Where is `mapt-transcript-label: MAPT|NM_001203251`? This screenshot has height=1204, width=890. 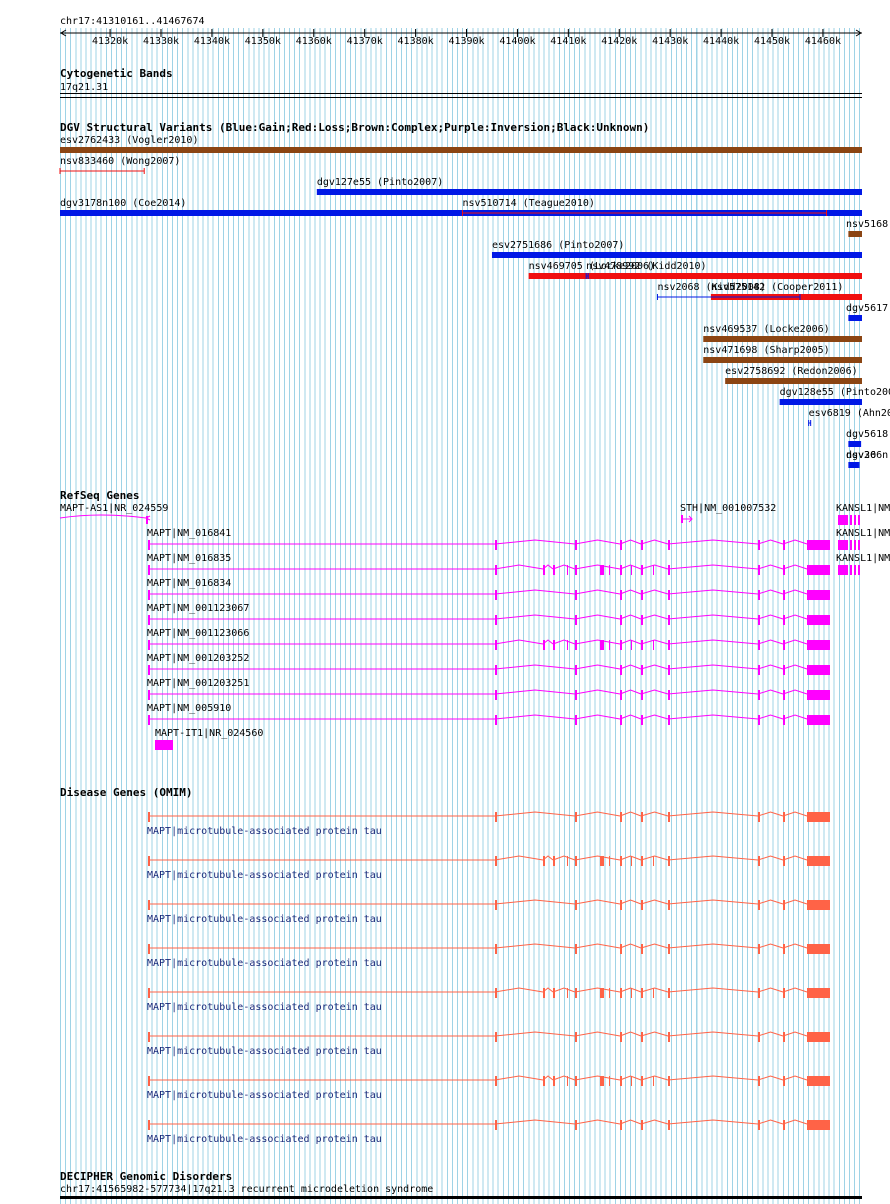
mapt-transcript-label: MAPT|NM_001203251 is located at coordinates (198, 683).